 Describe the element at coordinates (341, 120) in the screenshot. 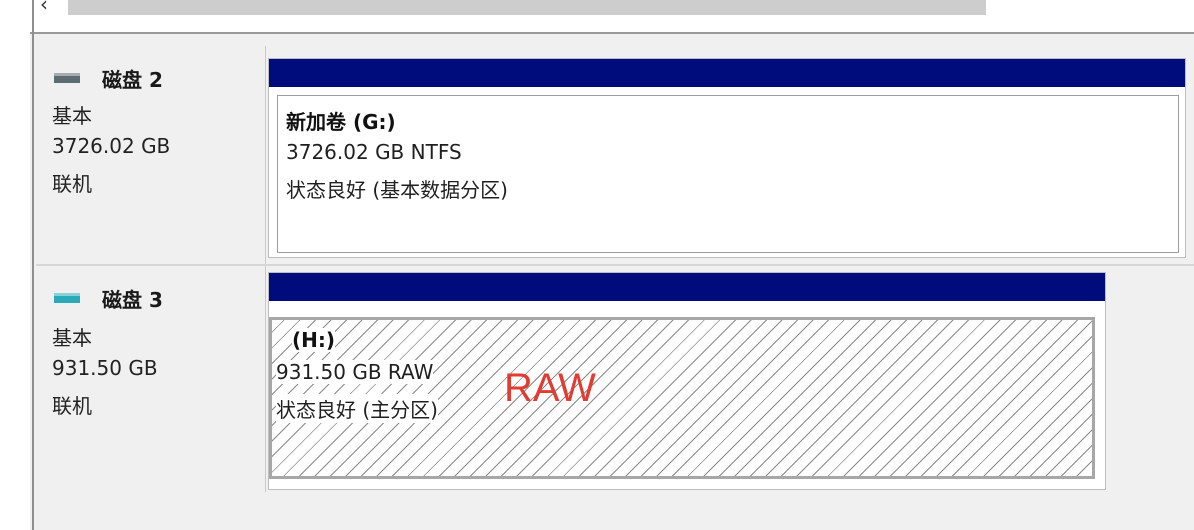

I see `volume-label: 新加卷 (G:)` at that location.